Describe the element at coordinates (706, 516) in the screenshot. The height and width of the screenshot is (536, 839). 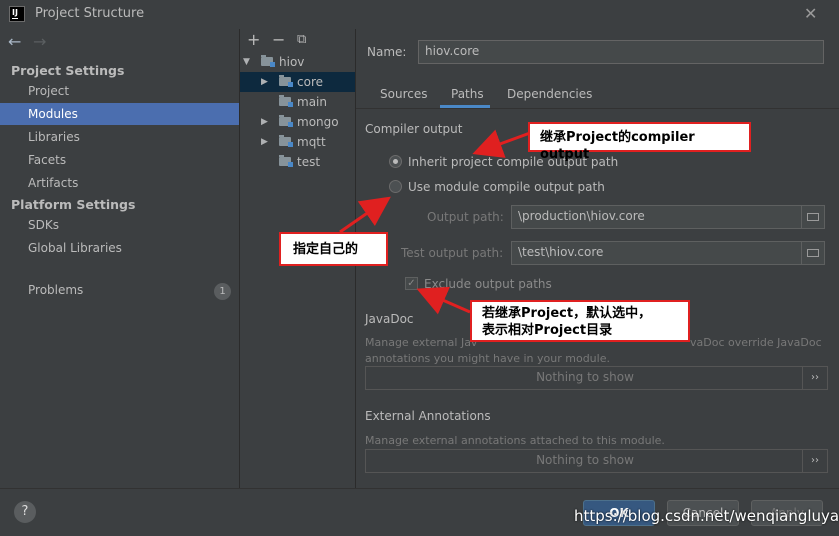
I see `watermark: https://blog.csdn.net/wenqiangluyao` at that location.